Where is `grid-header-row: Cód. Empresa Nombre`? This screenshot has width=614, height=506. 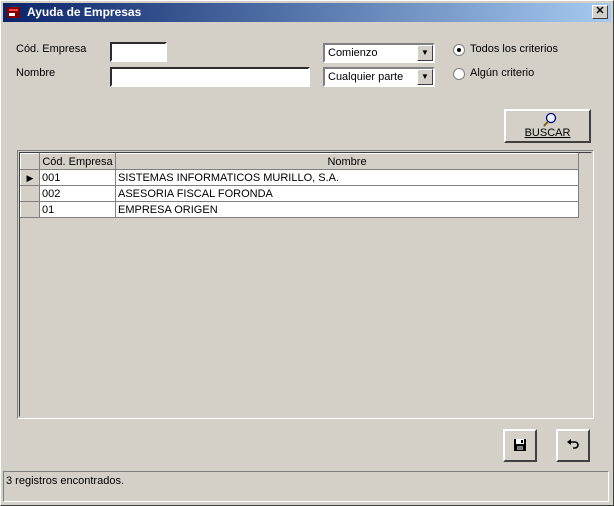 grid-header-row: Cód. Empresa Nombre is located at coordinates (299, 161).